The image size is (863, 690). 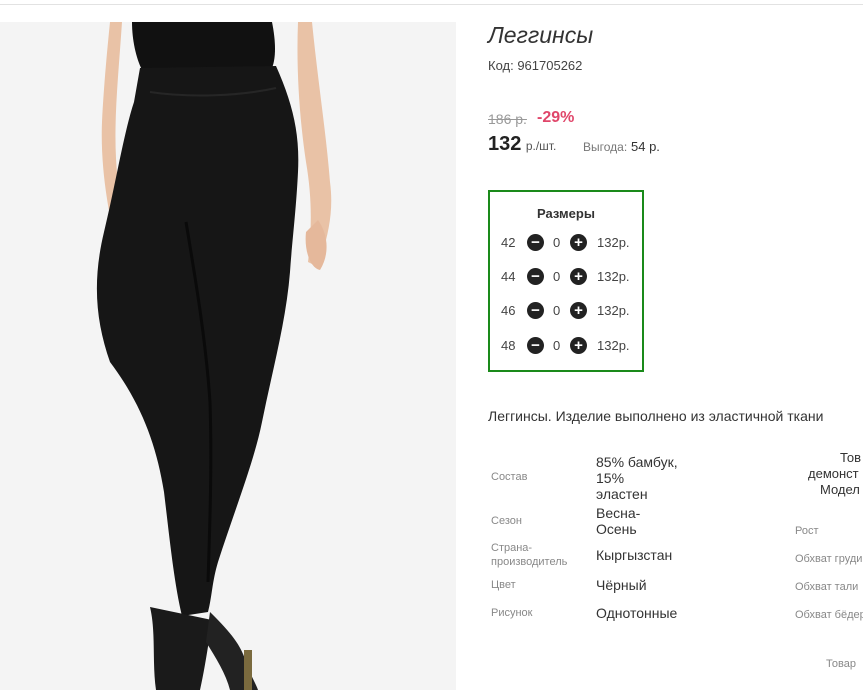 What do you see at coordinates (645, 146) in the screenshot?
I see `saving-value: 54 р.` at bounding box center [645, 146].